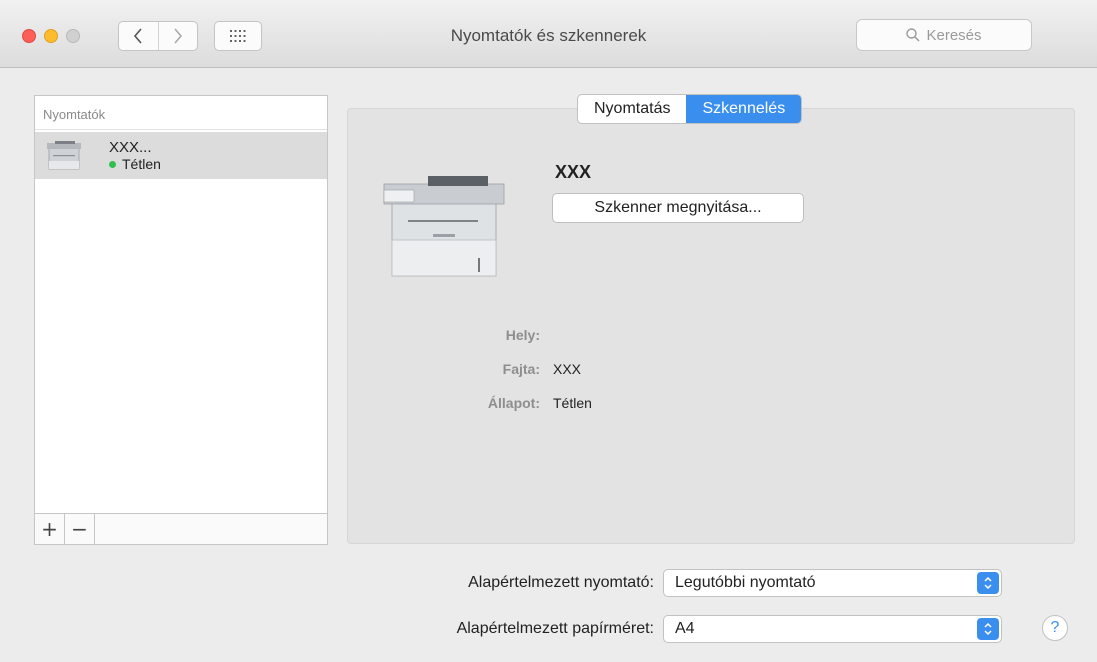 The height and width of the screenshot is (662, 1097). What do you see at coordinates (444, 226) in the screenshot?
I see `printer-device-icon` at bounding box center [444, 226].